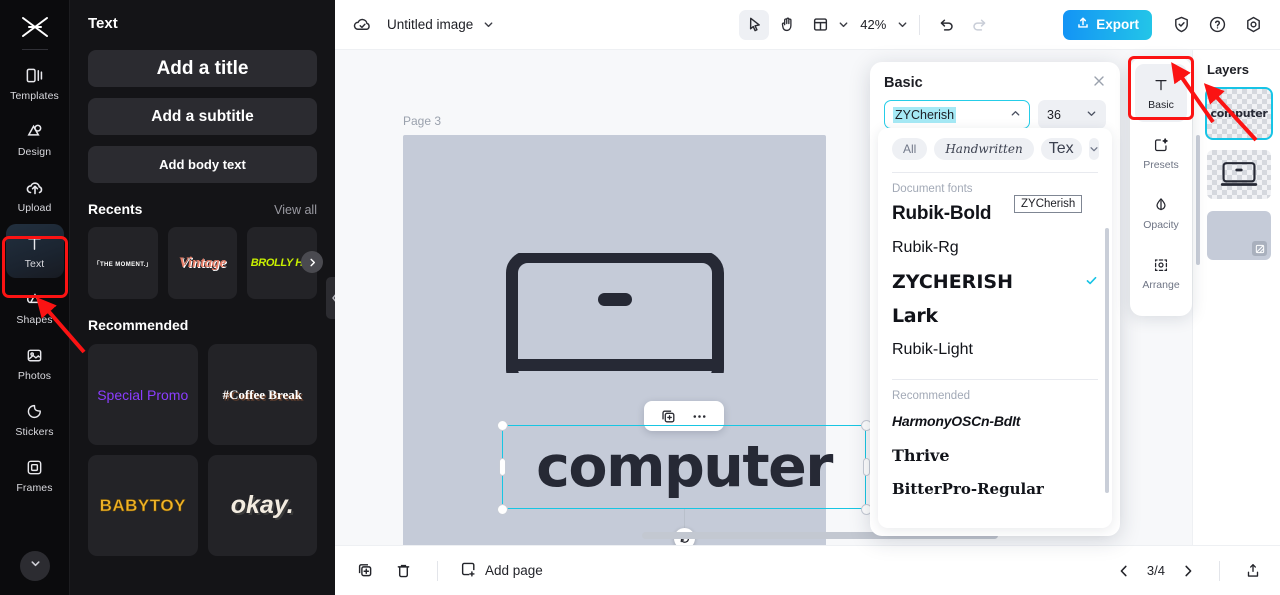 This screenshot has width=1280, height=595. What do you see at coordinates (202, 164) in the screenshot?
I see `add-body-text-button: Add body text` at bounding box center [202, 164].